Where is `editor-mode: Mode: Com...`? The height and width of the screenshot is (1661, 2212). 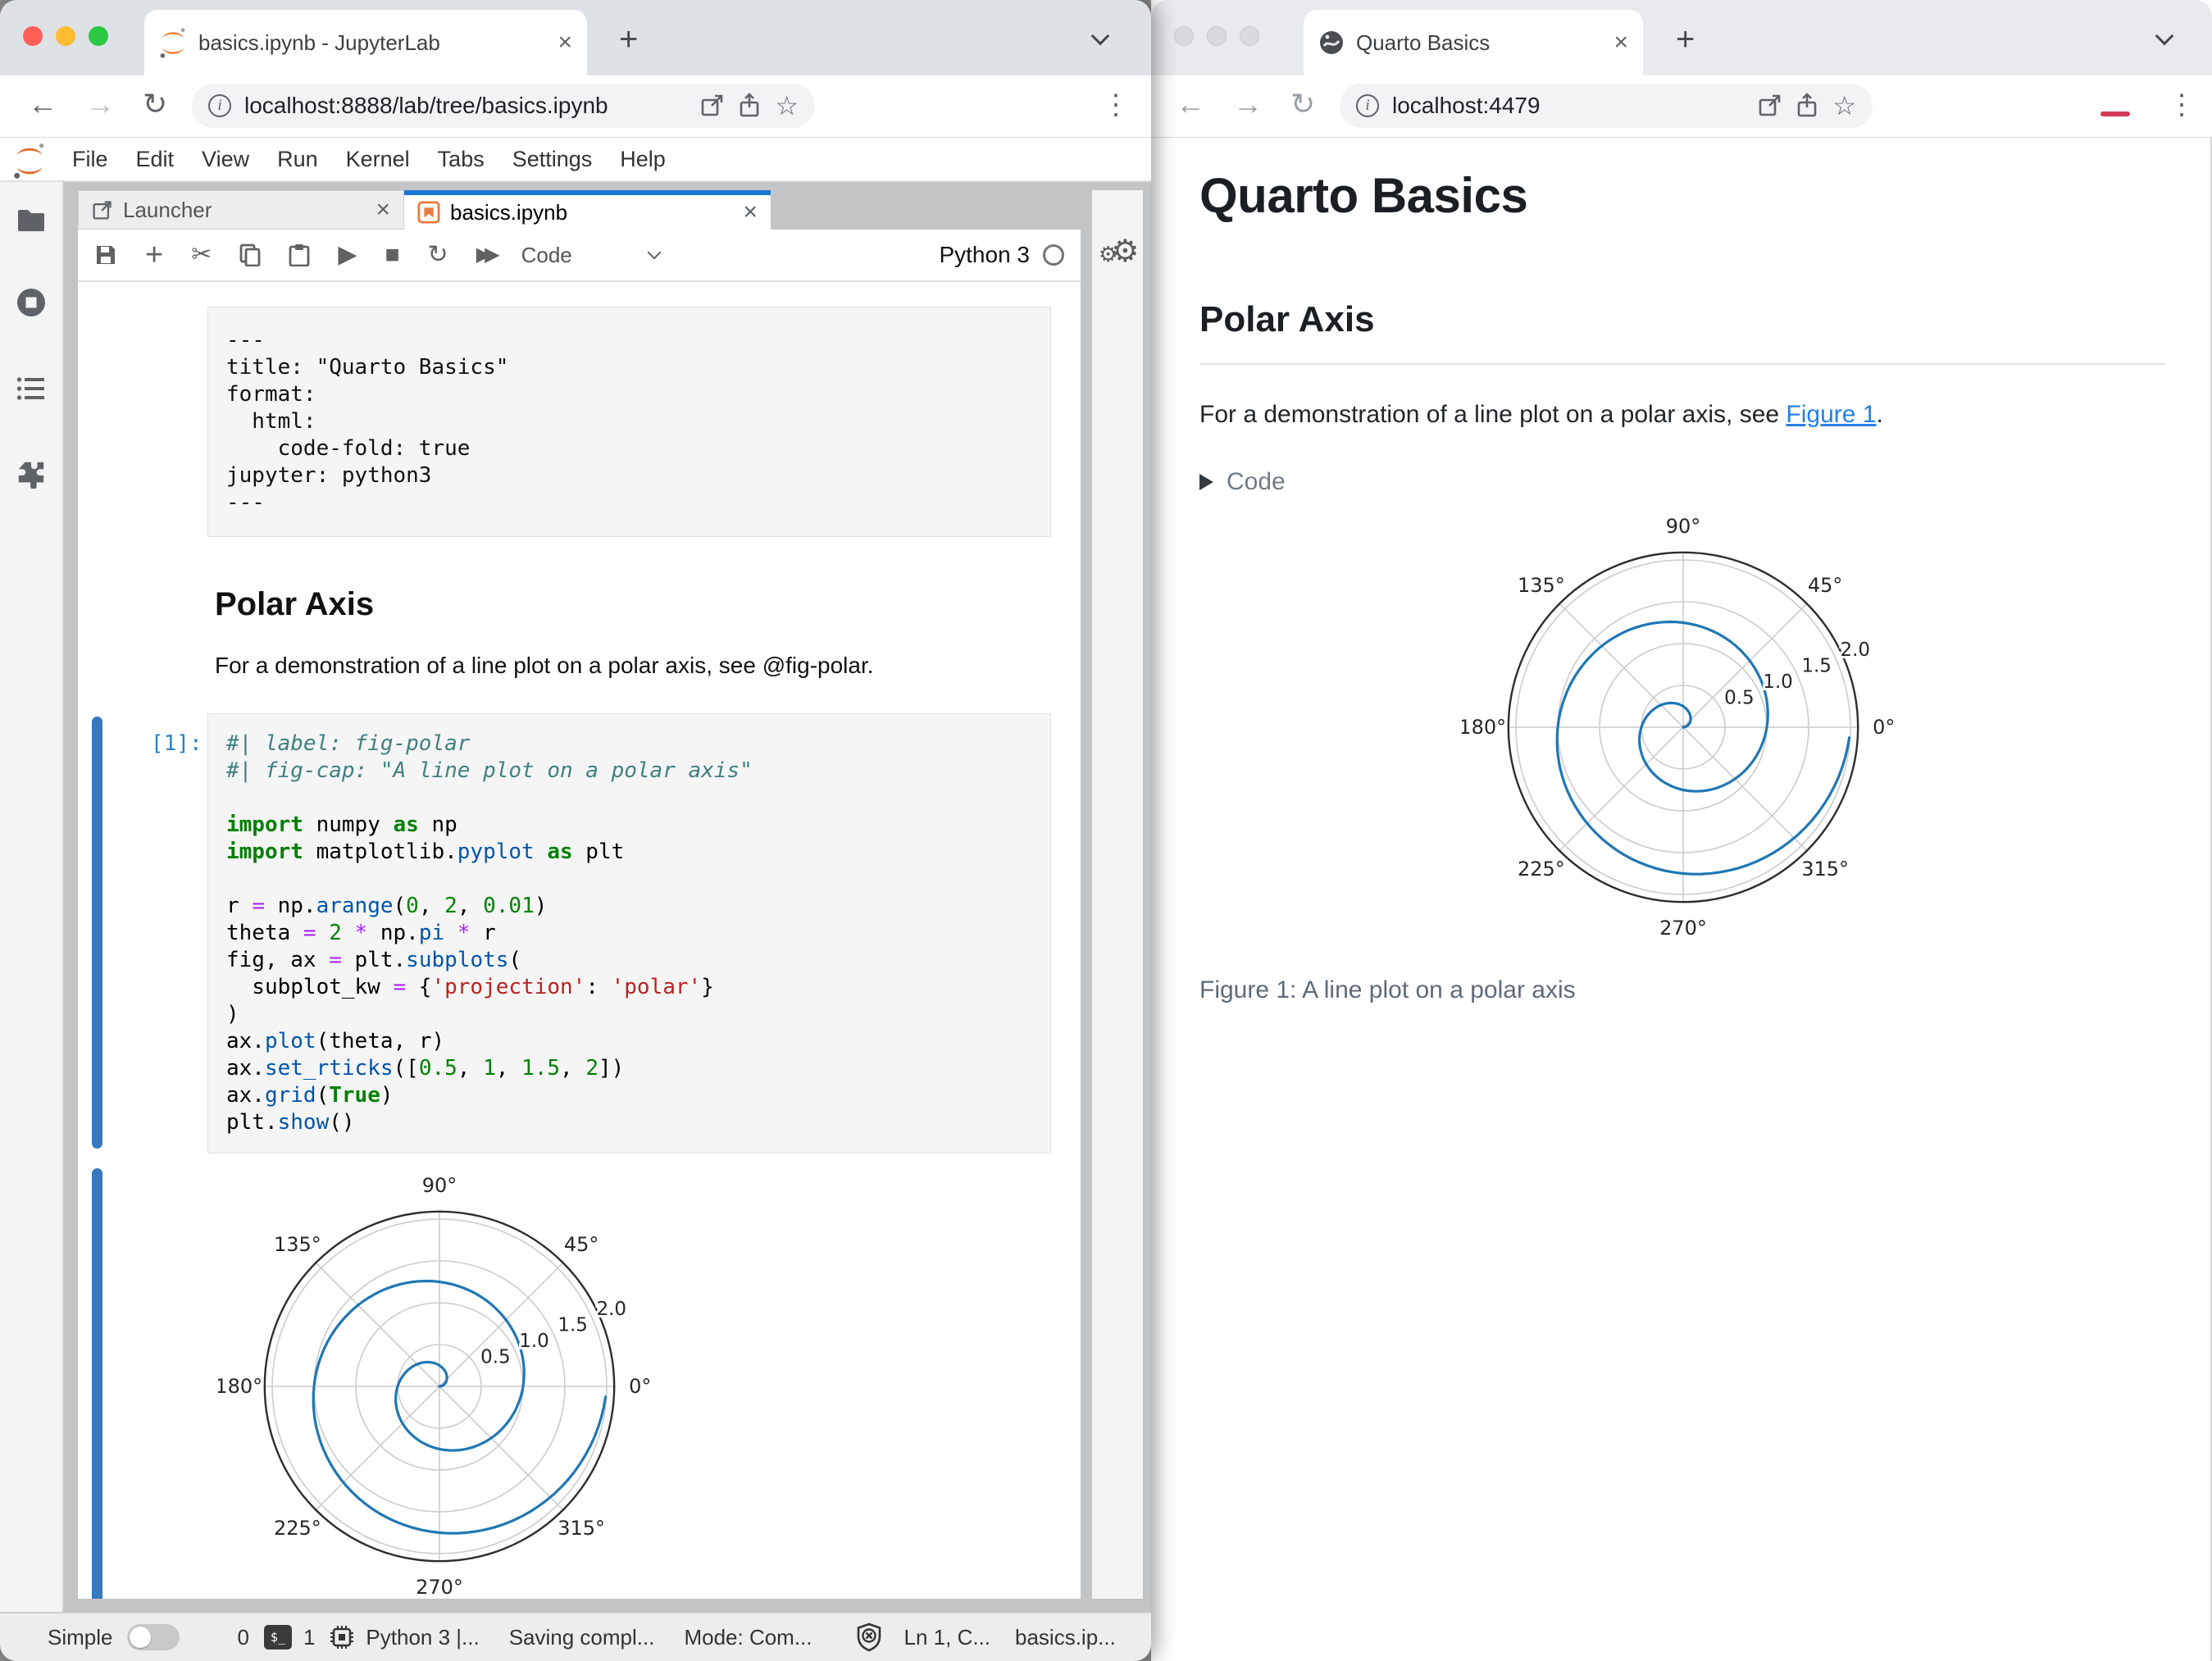 editor-mode: Mode: Com... is located at coordinates (748, 1637).